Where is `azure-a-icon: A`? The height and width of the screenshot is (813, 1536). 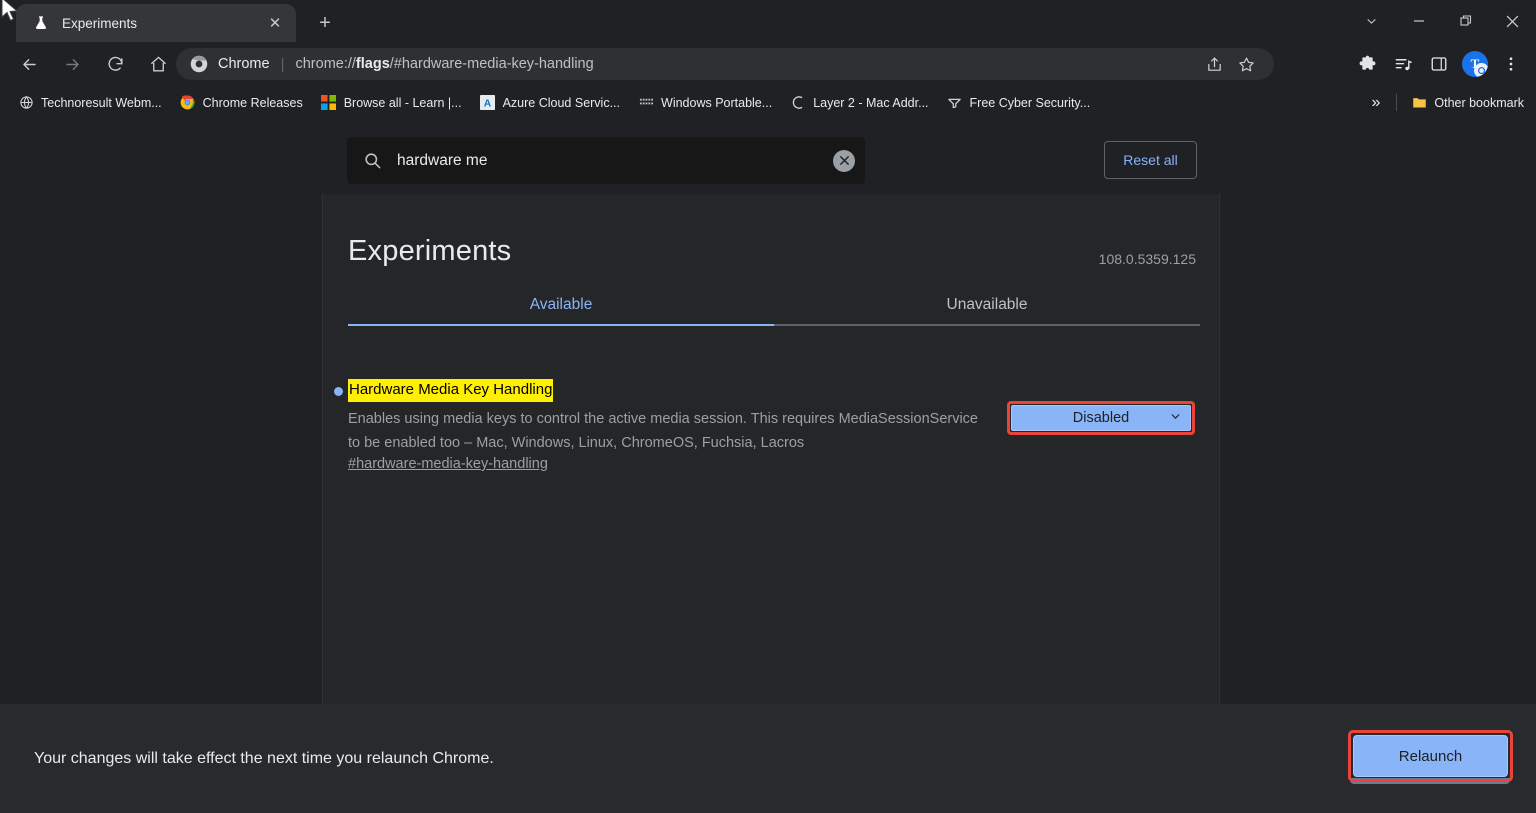 azure-a-icon: A is located at coordinates (488, 103).